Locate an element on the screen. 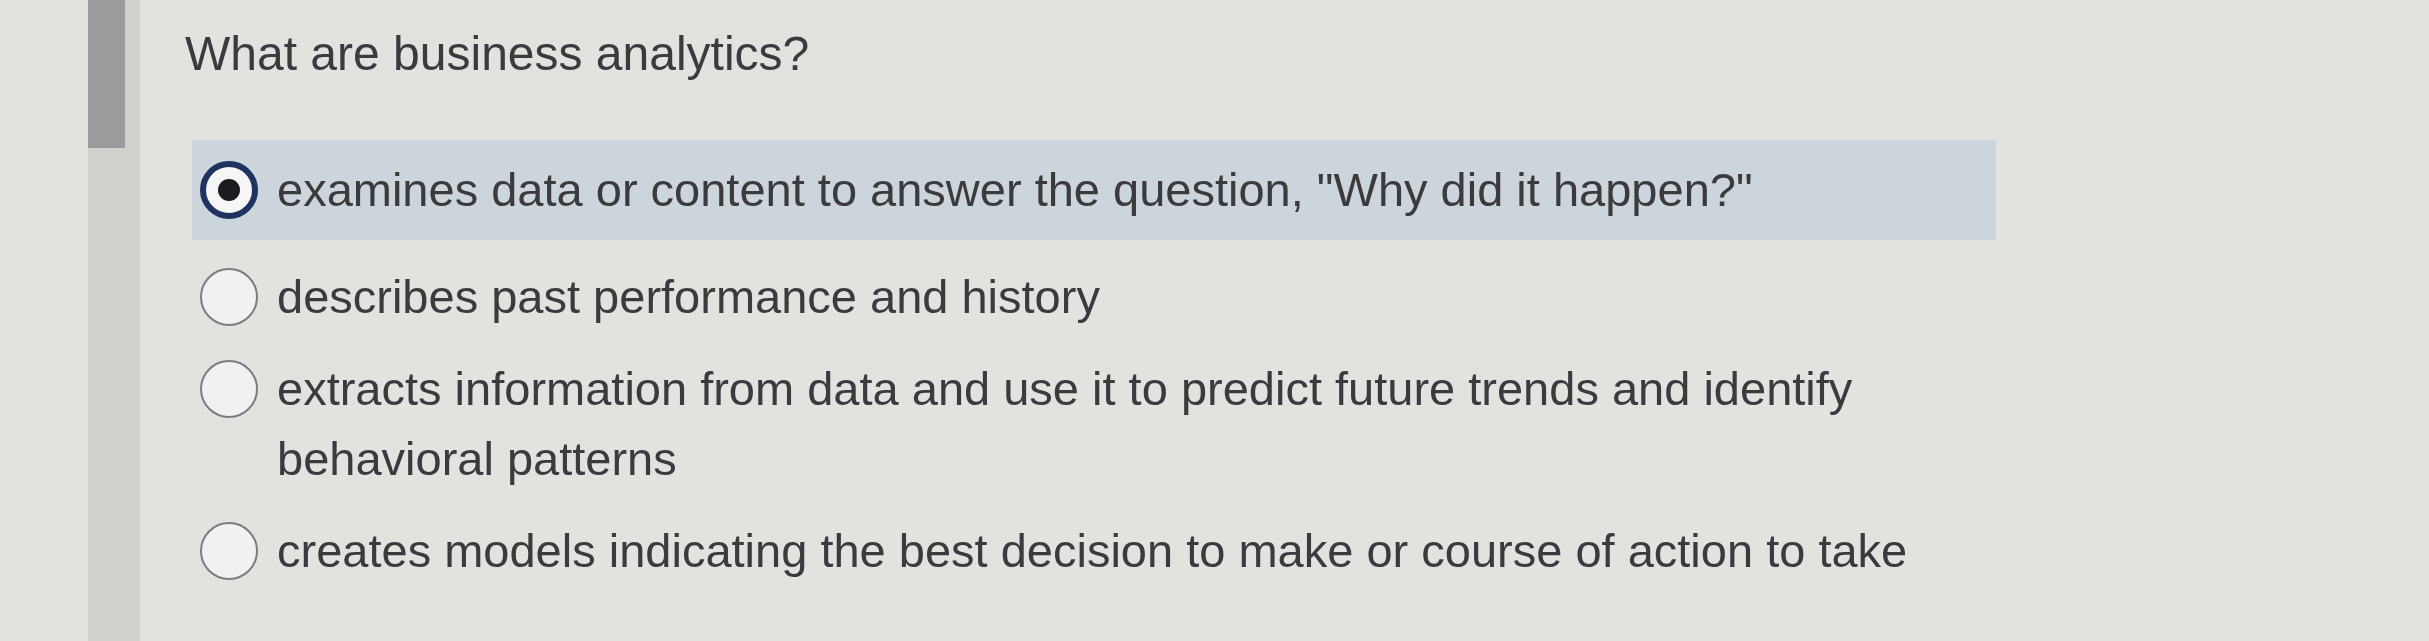  option-text: extracts information from data and use it to predict future trends and identify behavioral patterns is located at coordinates (1065, 424).